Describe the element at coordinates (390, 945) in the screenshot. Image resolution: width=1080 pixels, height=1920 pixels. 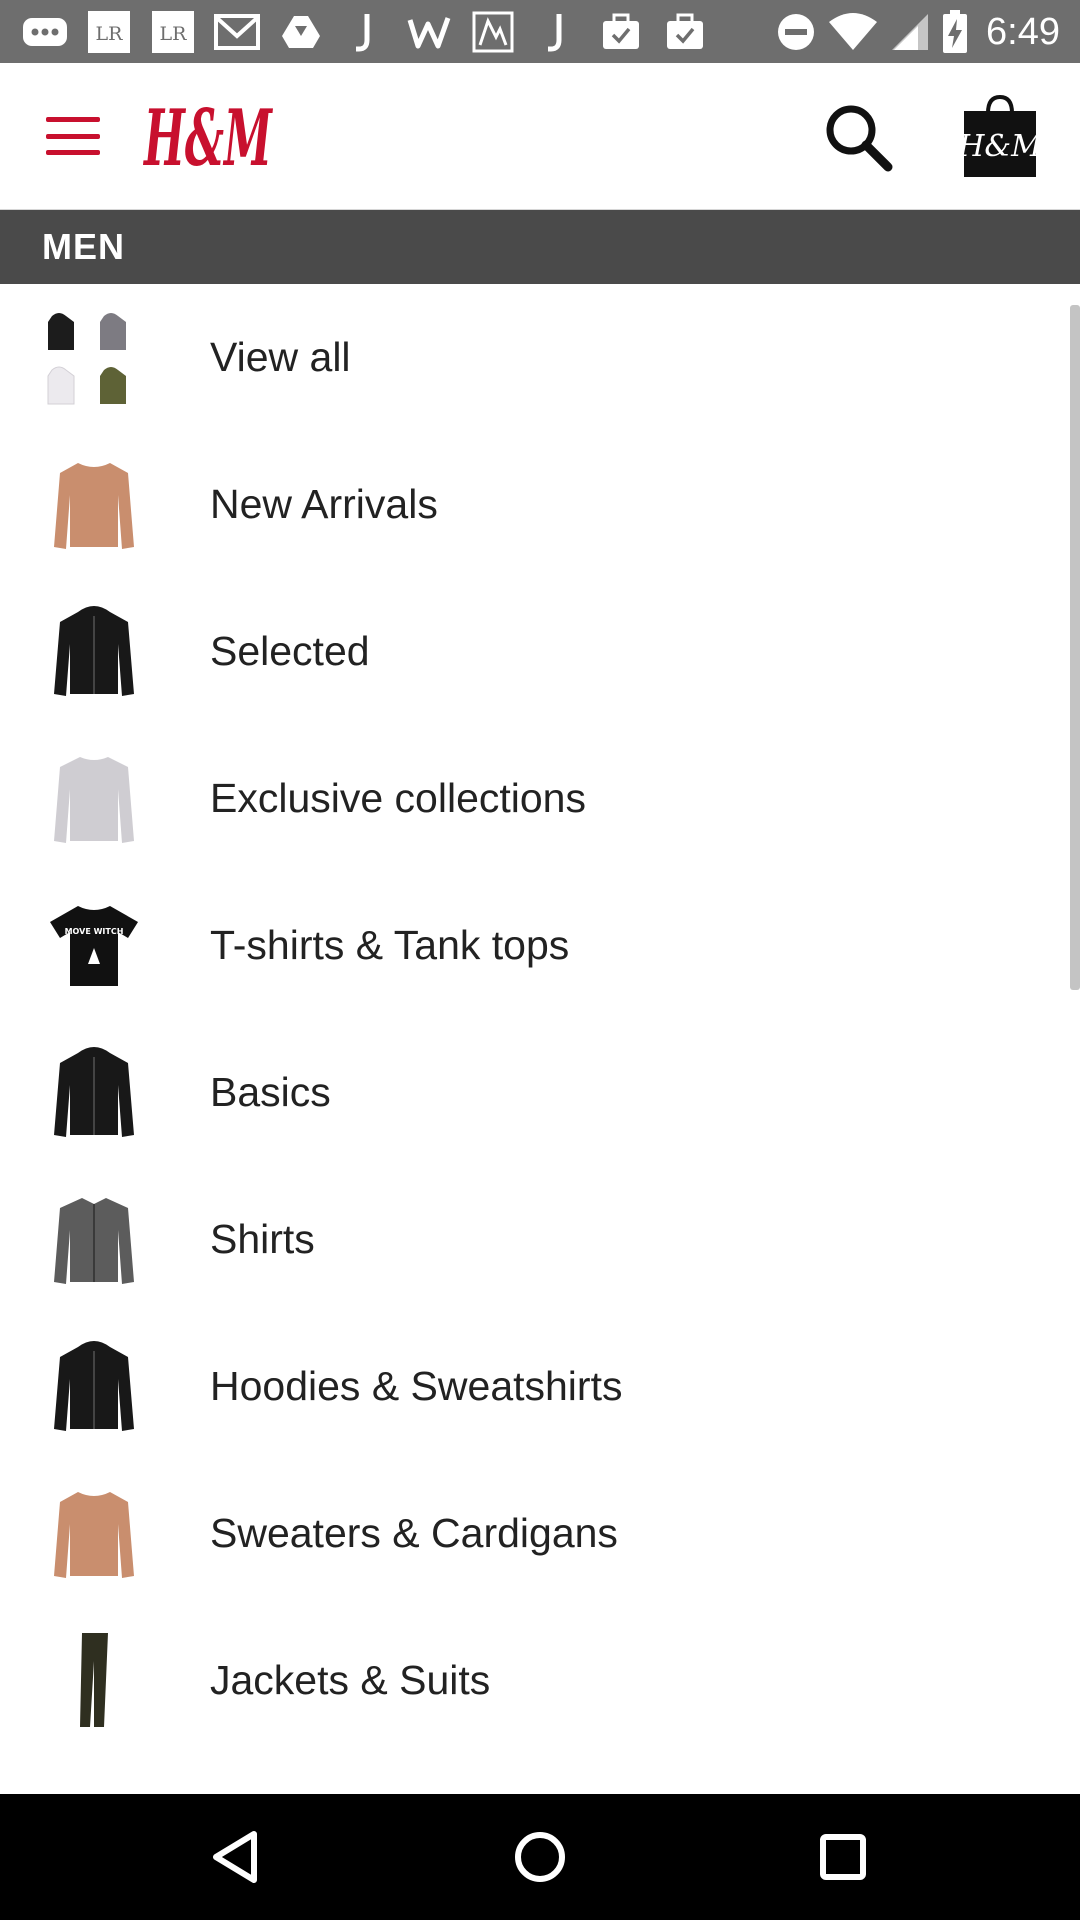
I see `category-label: T-shirts & Tank tops` at that location.